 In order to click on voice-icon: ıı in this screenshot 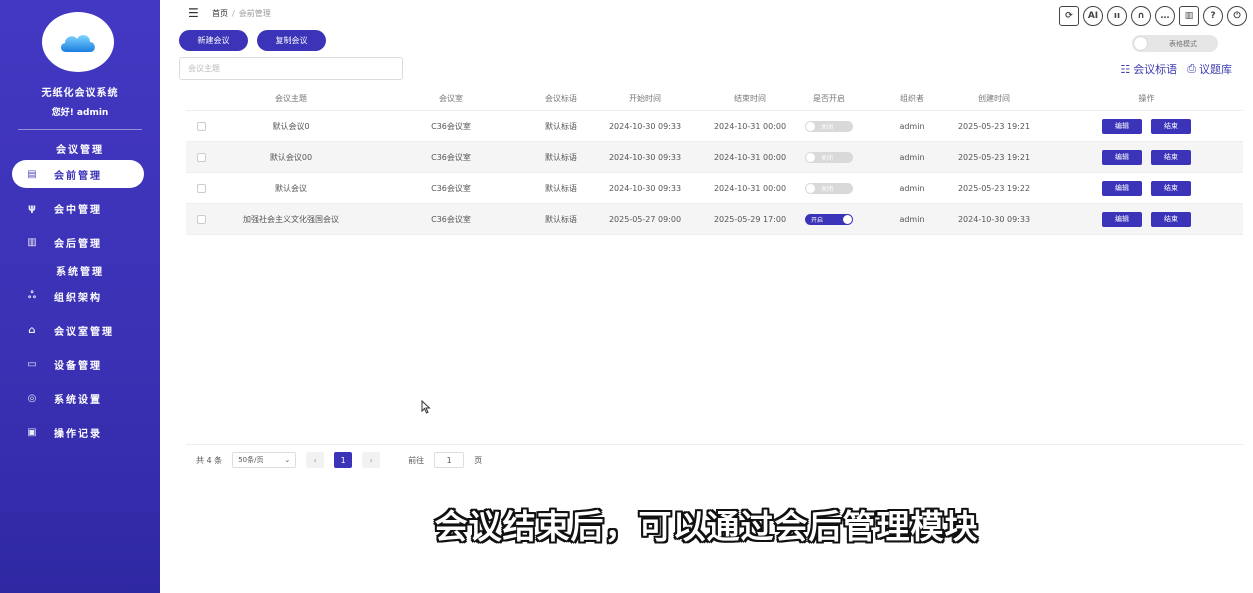, I will do `click(1117, 16)`.